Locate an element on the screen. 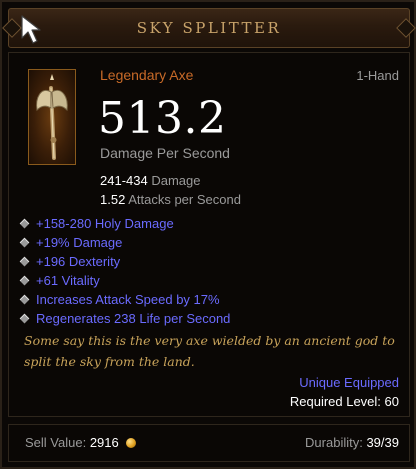 The width and height of the screenshot is (416, 469). item-title-bar: SKY SPLITTER is located at coordinates (209, 28).